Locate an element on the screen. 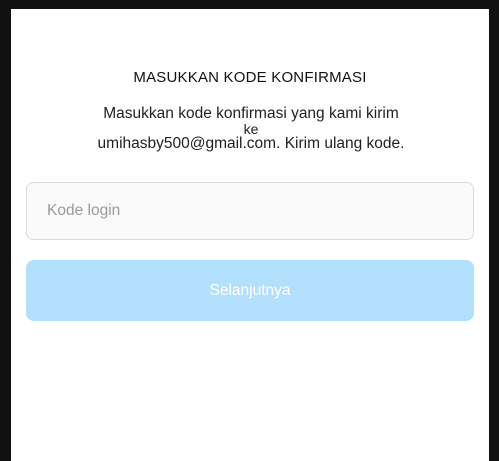 The image size is (499, 461). email-address: umihasby500@gmail.com. is located at coordinates (189, 143).